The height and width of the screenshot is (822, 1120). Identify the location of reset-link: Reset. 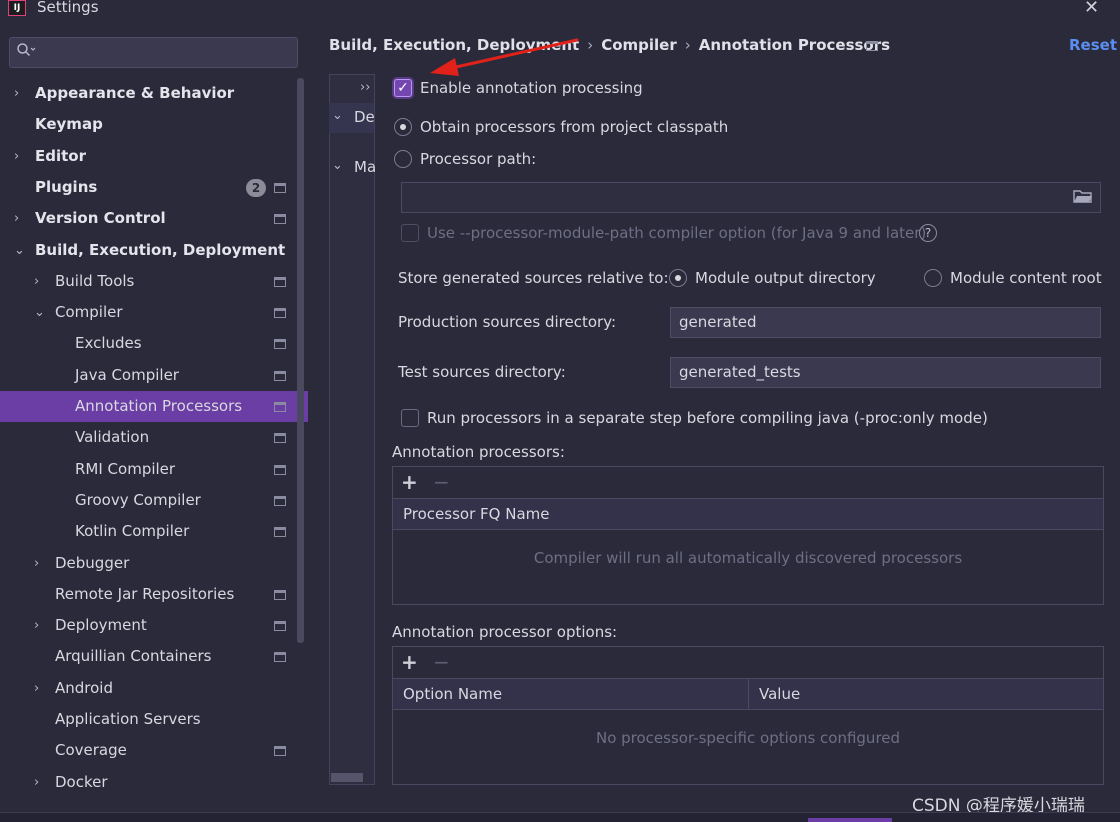
(1093, 45).